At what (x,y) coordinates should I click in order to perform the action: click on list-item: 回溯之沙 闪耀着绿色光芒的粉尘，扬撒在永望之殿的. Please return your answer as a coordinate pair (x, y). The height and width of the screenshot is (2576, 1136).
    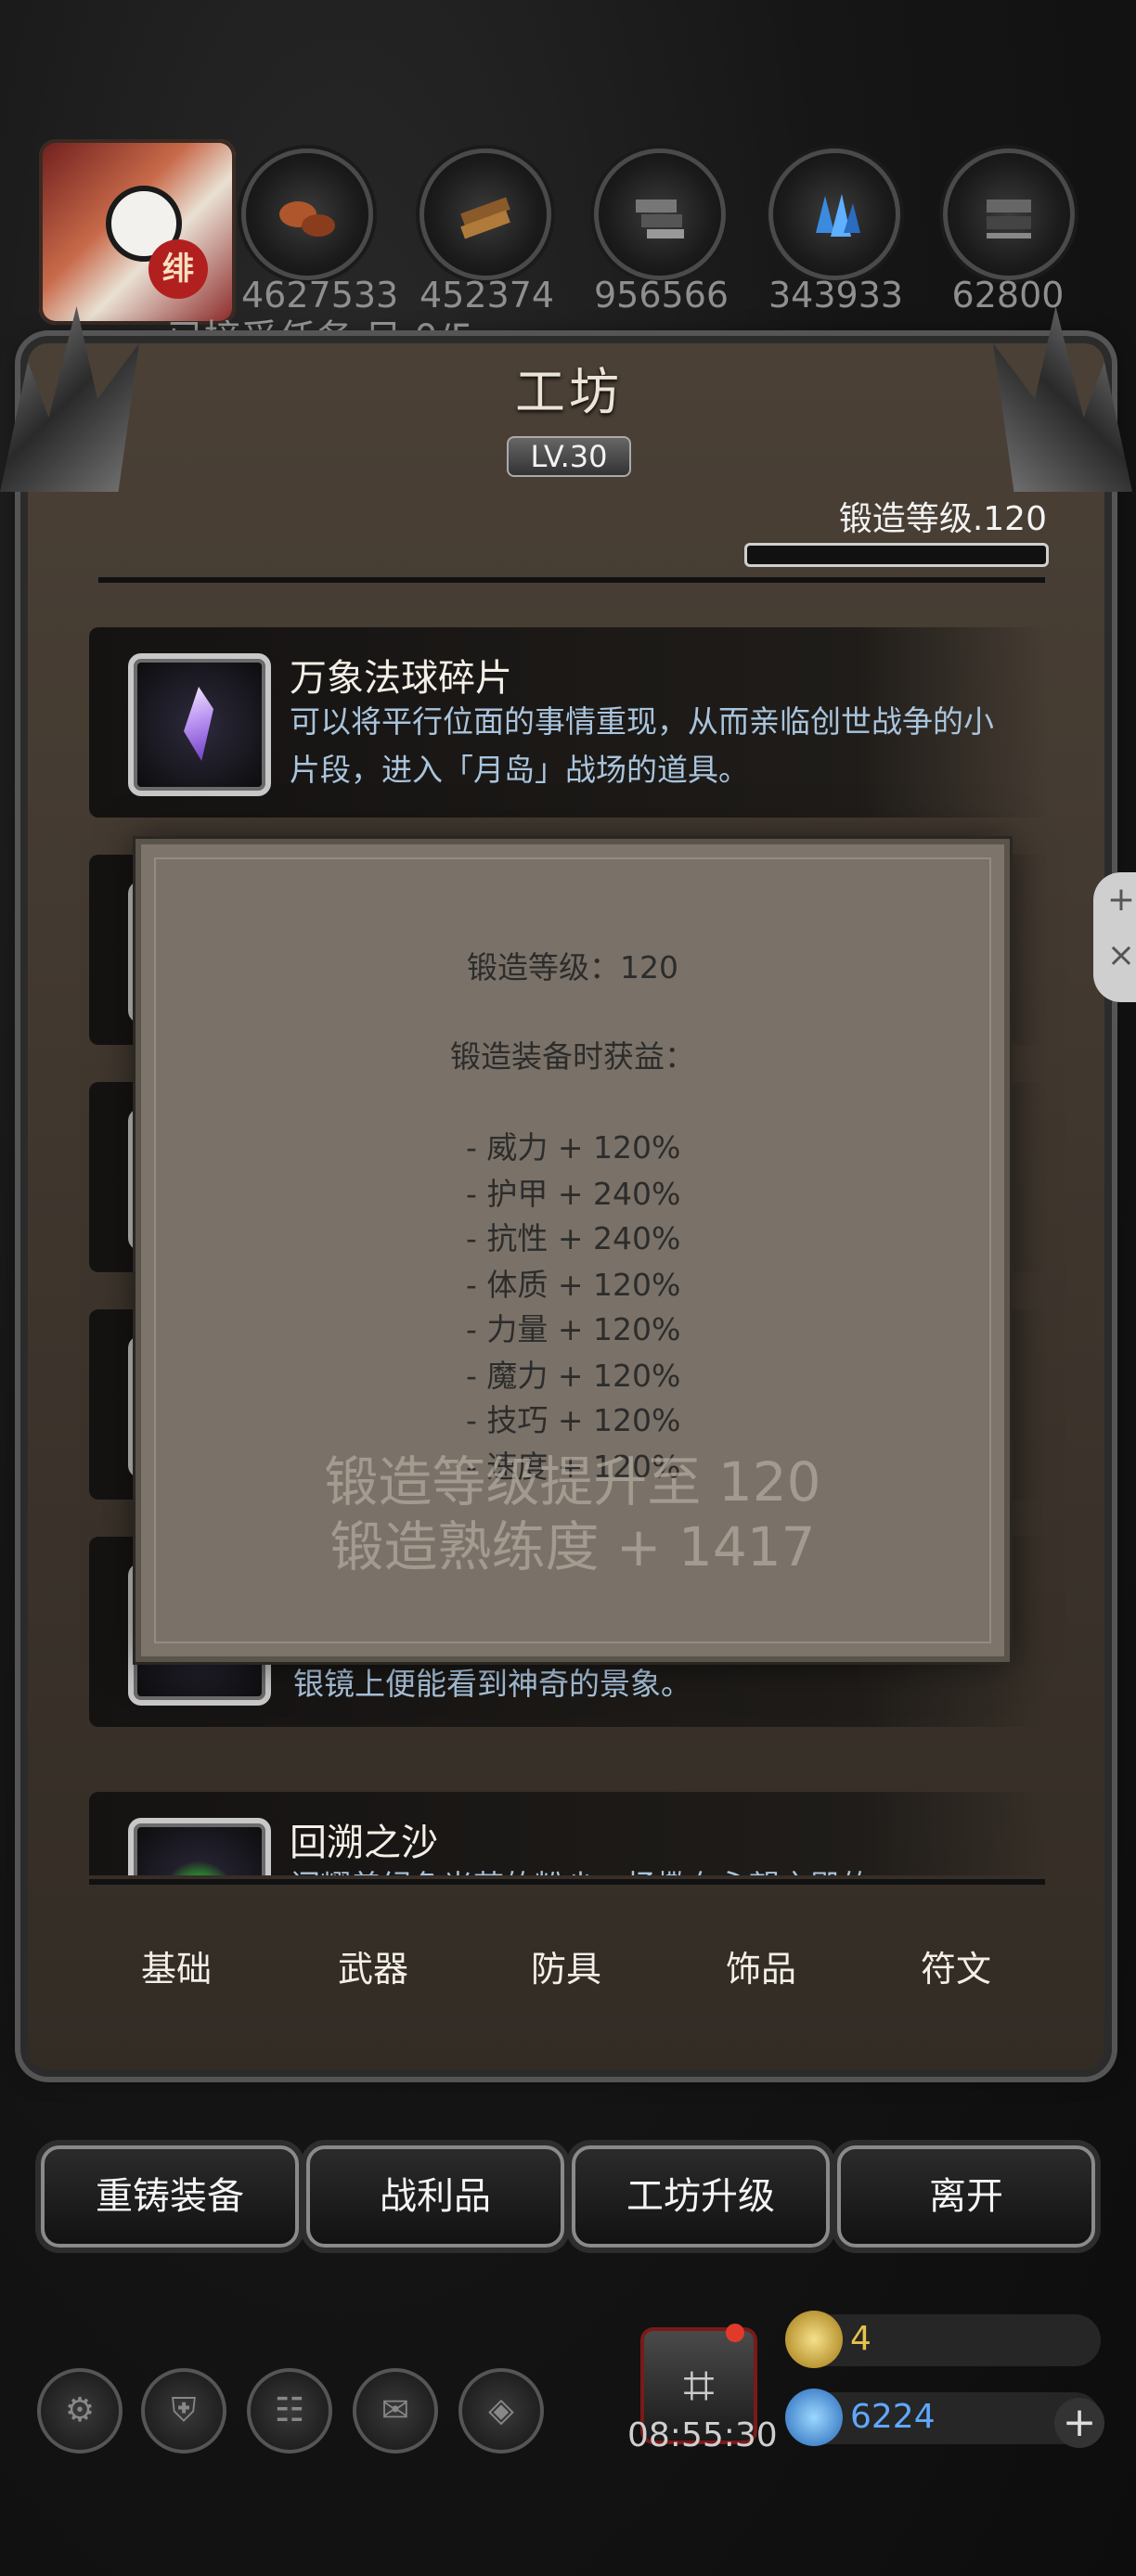
    Looking at the image, I should click on (569, 1833).